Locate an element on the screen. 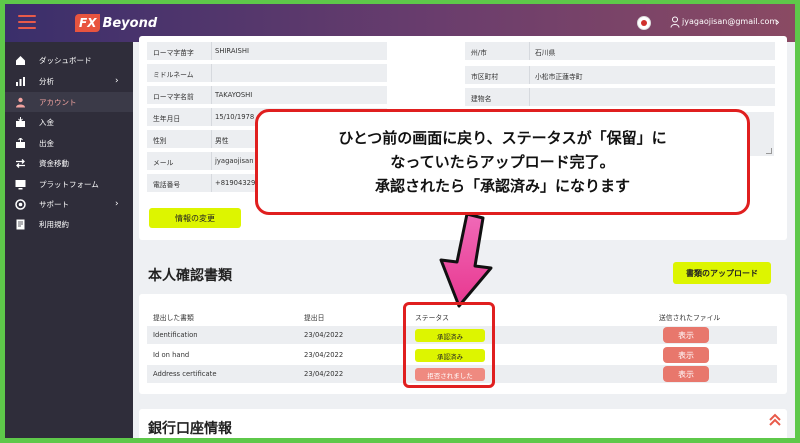 Image resolution: width=800 pixels, height=443 pixels. field-label: 電話番号 is located at coordinates (167, 185).